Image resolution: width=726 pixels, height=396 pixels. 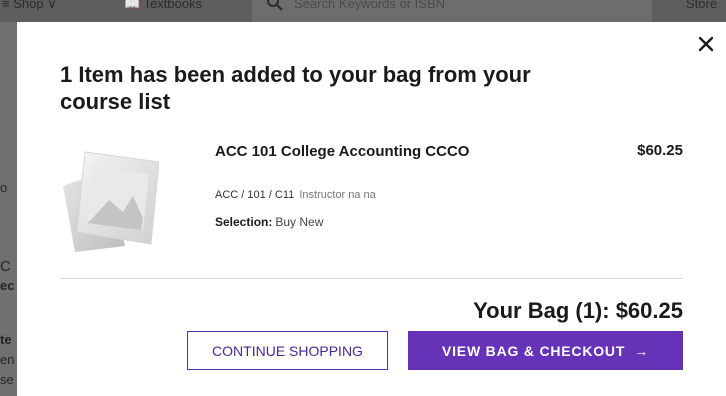 I want to click on store-link: Store, so click(x=701, y=5).